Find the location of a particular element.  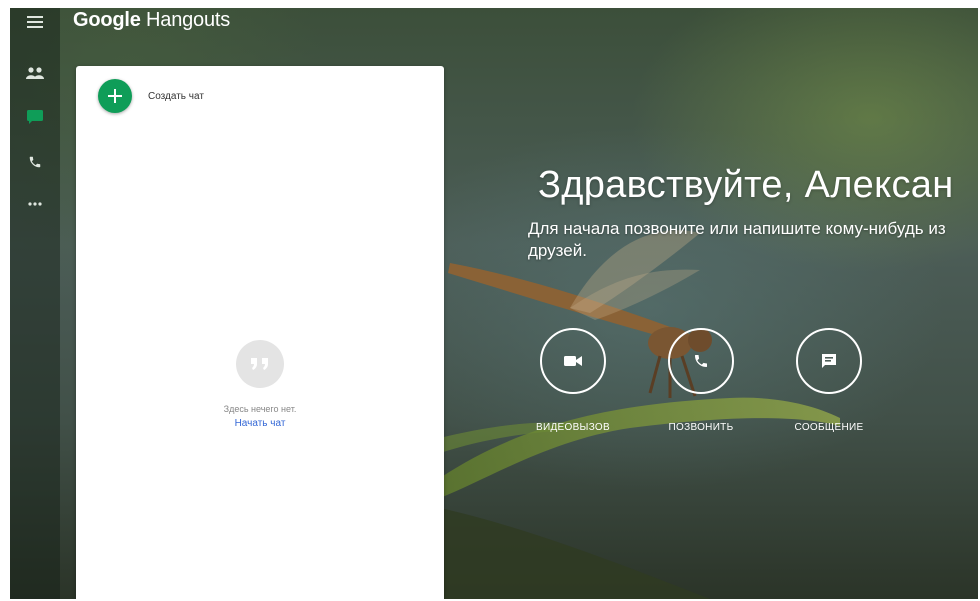

voice-call-action: ПОЗВОНИТЬ is located at coordinates (701, 380).